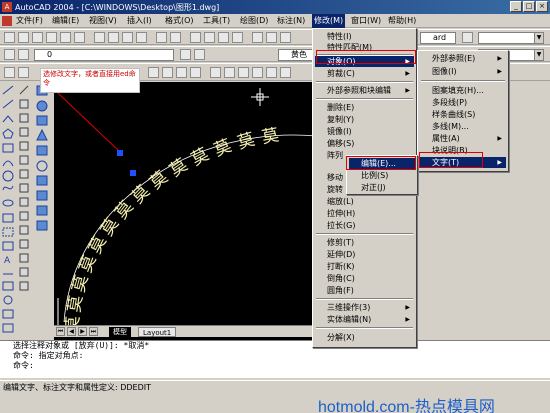 This screenshot has height=413, width=550. I want to click on dim-style-combo: ▼, so click(511, 38).